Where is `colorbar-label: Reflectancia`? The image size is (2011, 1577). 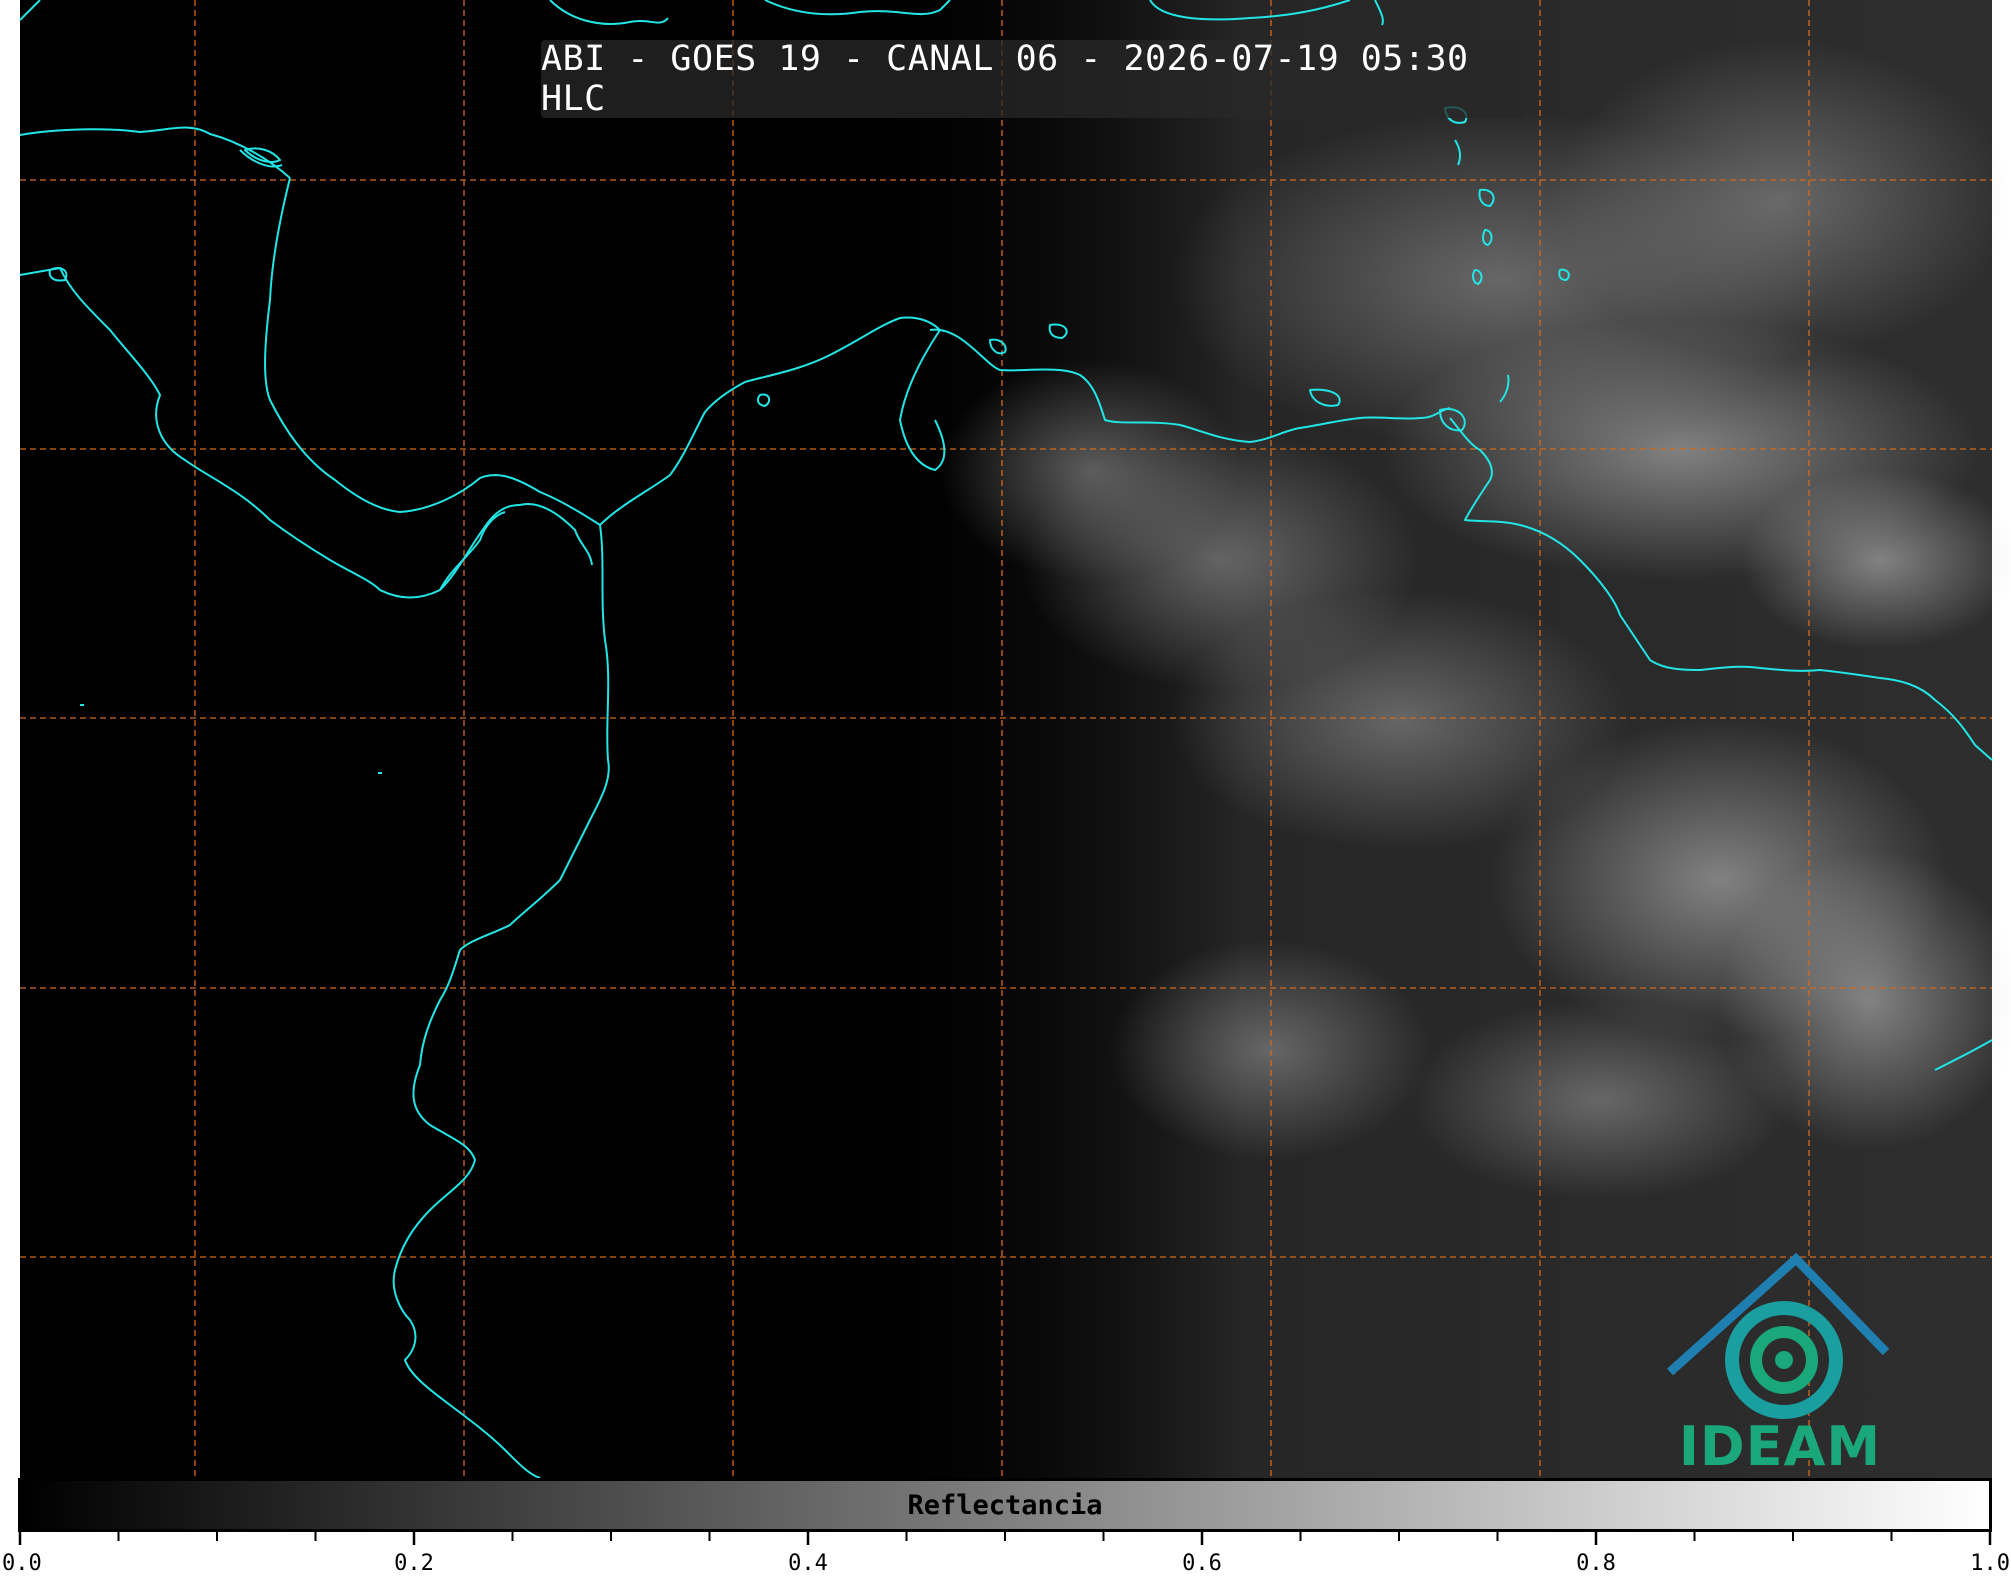 colorbar-label: Reflectancia is located at coordinates (1005, 1505).